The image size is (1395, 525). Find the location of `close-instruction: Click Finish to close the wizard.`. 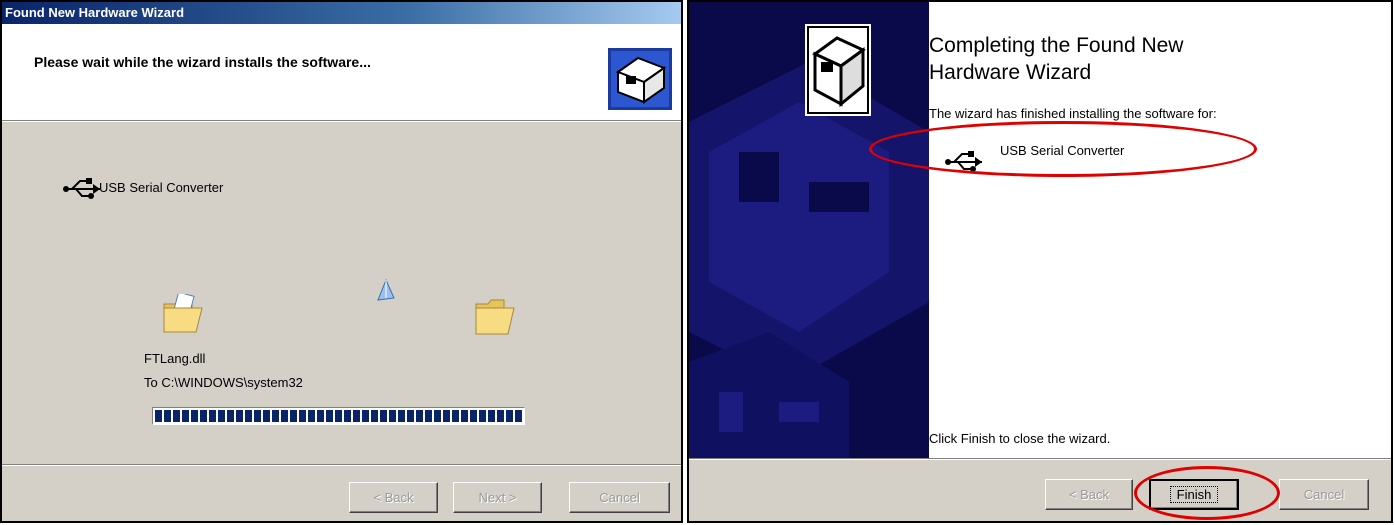

close-instruction: Click Finish to close the wizard. is located at coordinates (1020, 438).